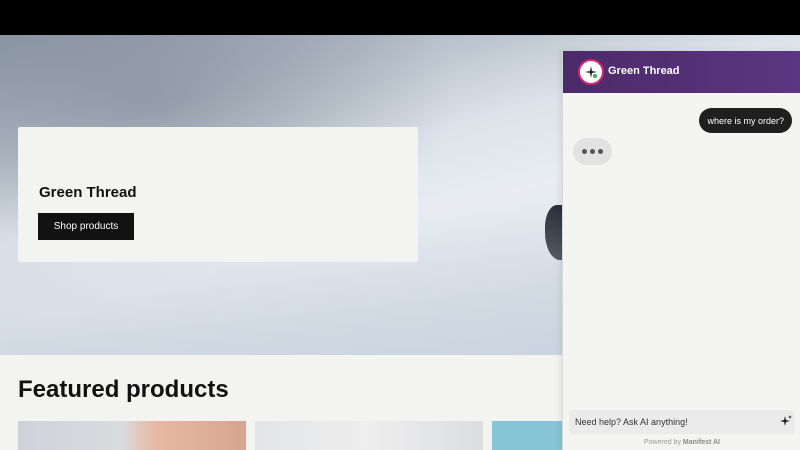 The height and width of the screenshot is (450, 800). I want to click on chat-brand-name: Green Thread, so click(644, 71).